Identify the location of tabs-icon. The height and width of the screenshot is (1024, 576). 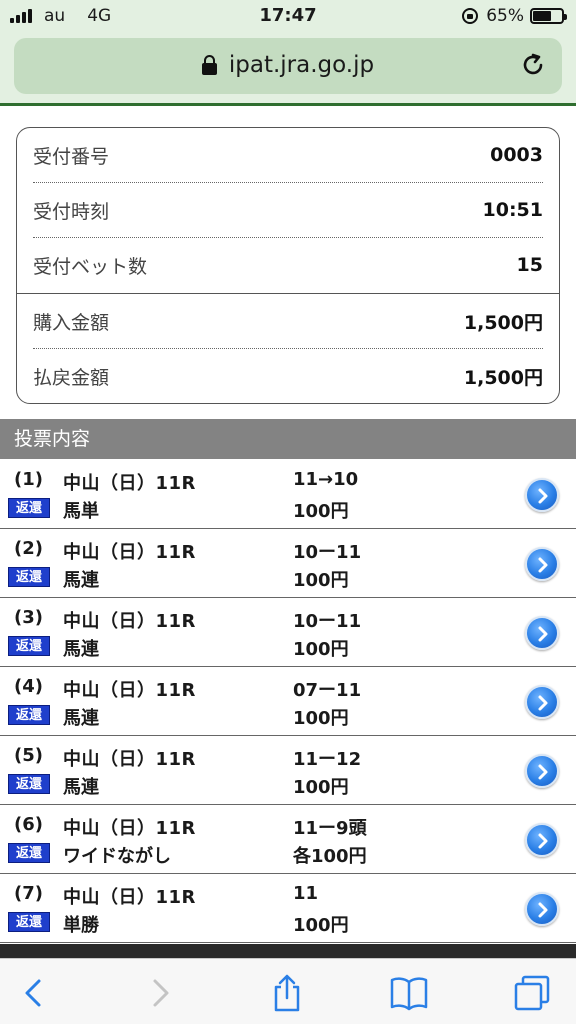
(532, 993).